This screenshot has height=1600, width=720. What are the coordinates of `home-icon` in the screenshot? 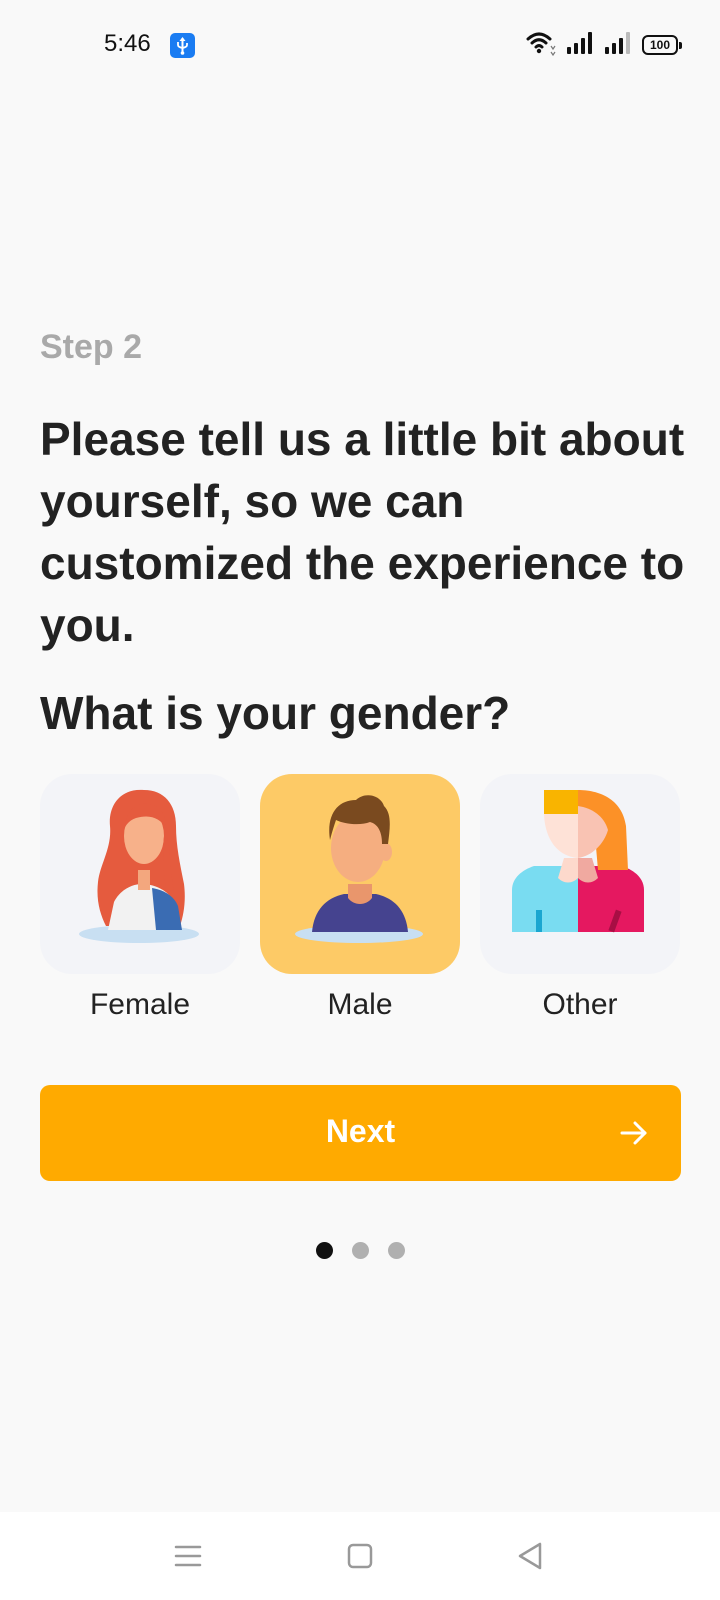 It's located at (360, 1556).